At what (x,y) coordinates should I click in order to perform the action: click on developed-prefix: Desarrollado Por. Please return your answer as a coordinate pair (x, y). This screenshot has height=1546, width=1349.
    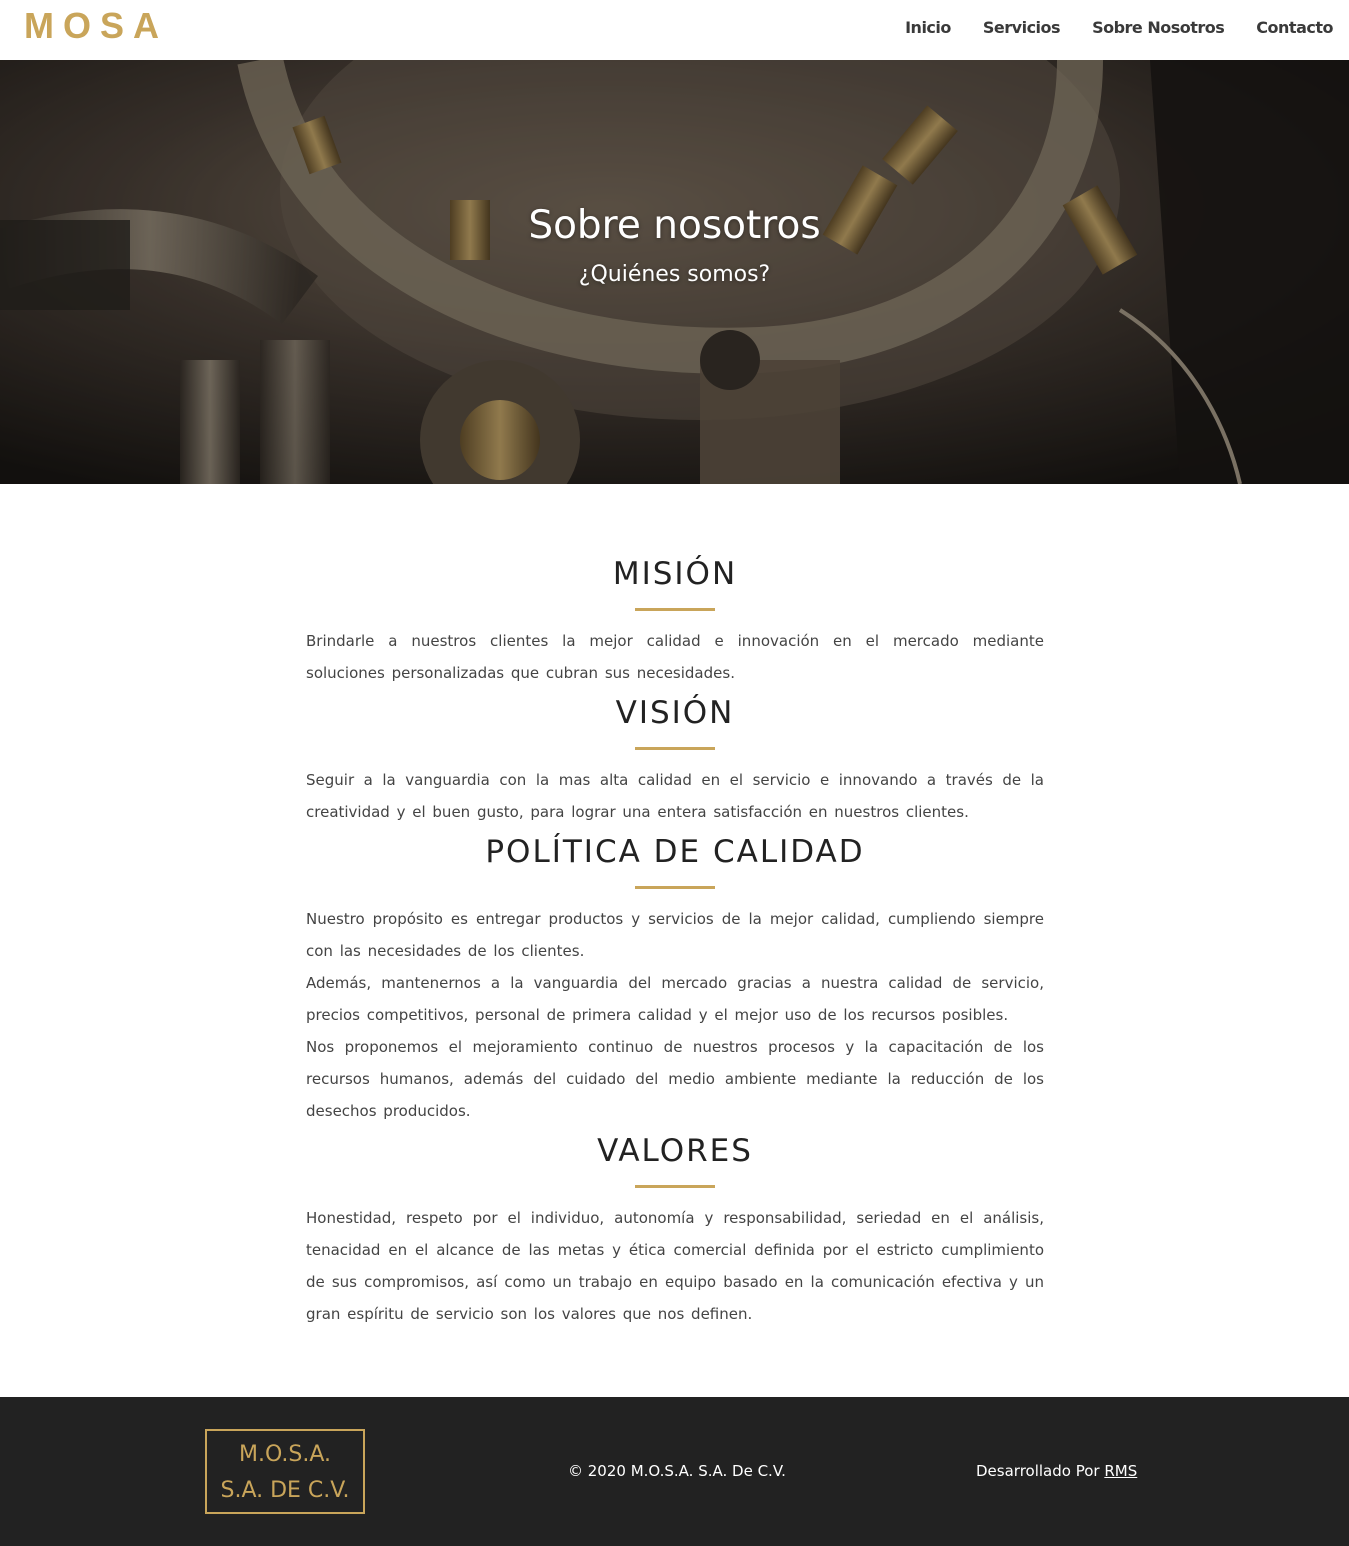
    Looking at the image, I should click on (1038, 1471).